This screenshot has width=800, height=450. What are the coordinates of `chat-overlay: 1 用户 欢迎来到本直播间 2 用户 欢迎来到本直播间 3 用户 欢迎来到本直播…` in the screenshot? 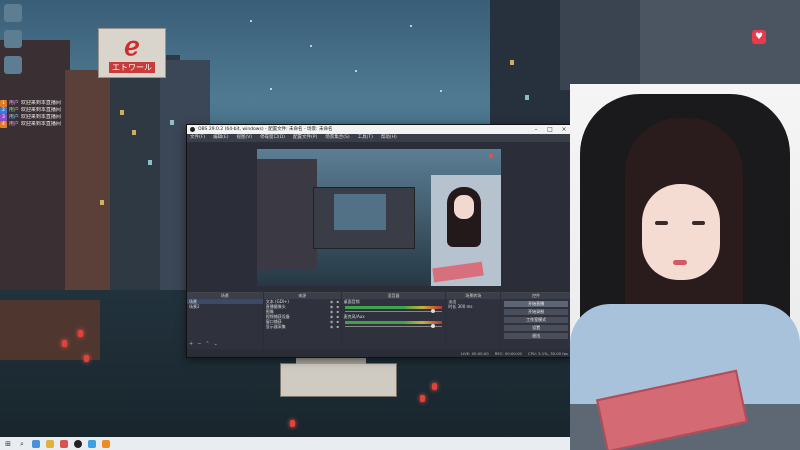 It's located at (50, 114).